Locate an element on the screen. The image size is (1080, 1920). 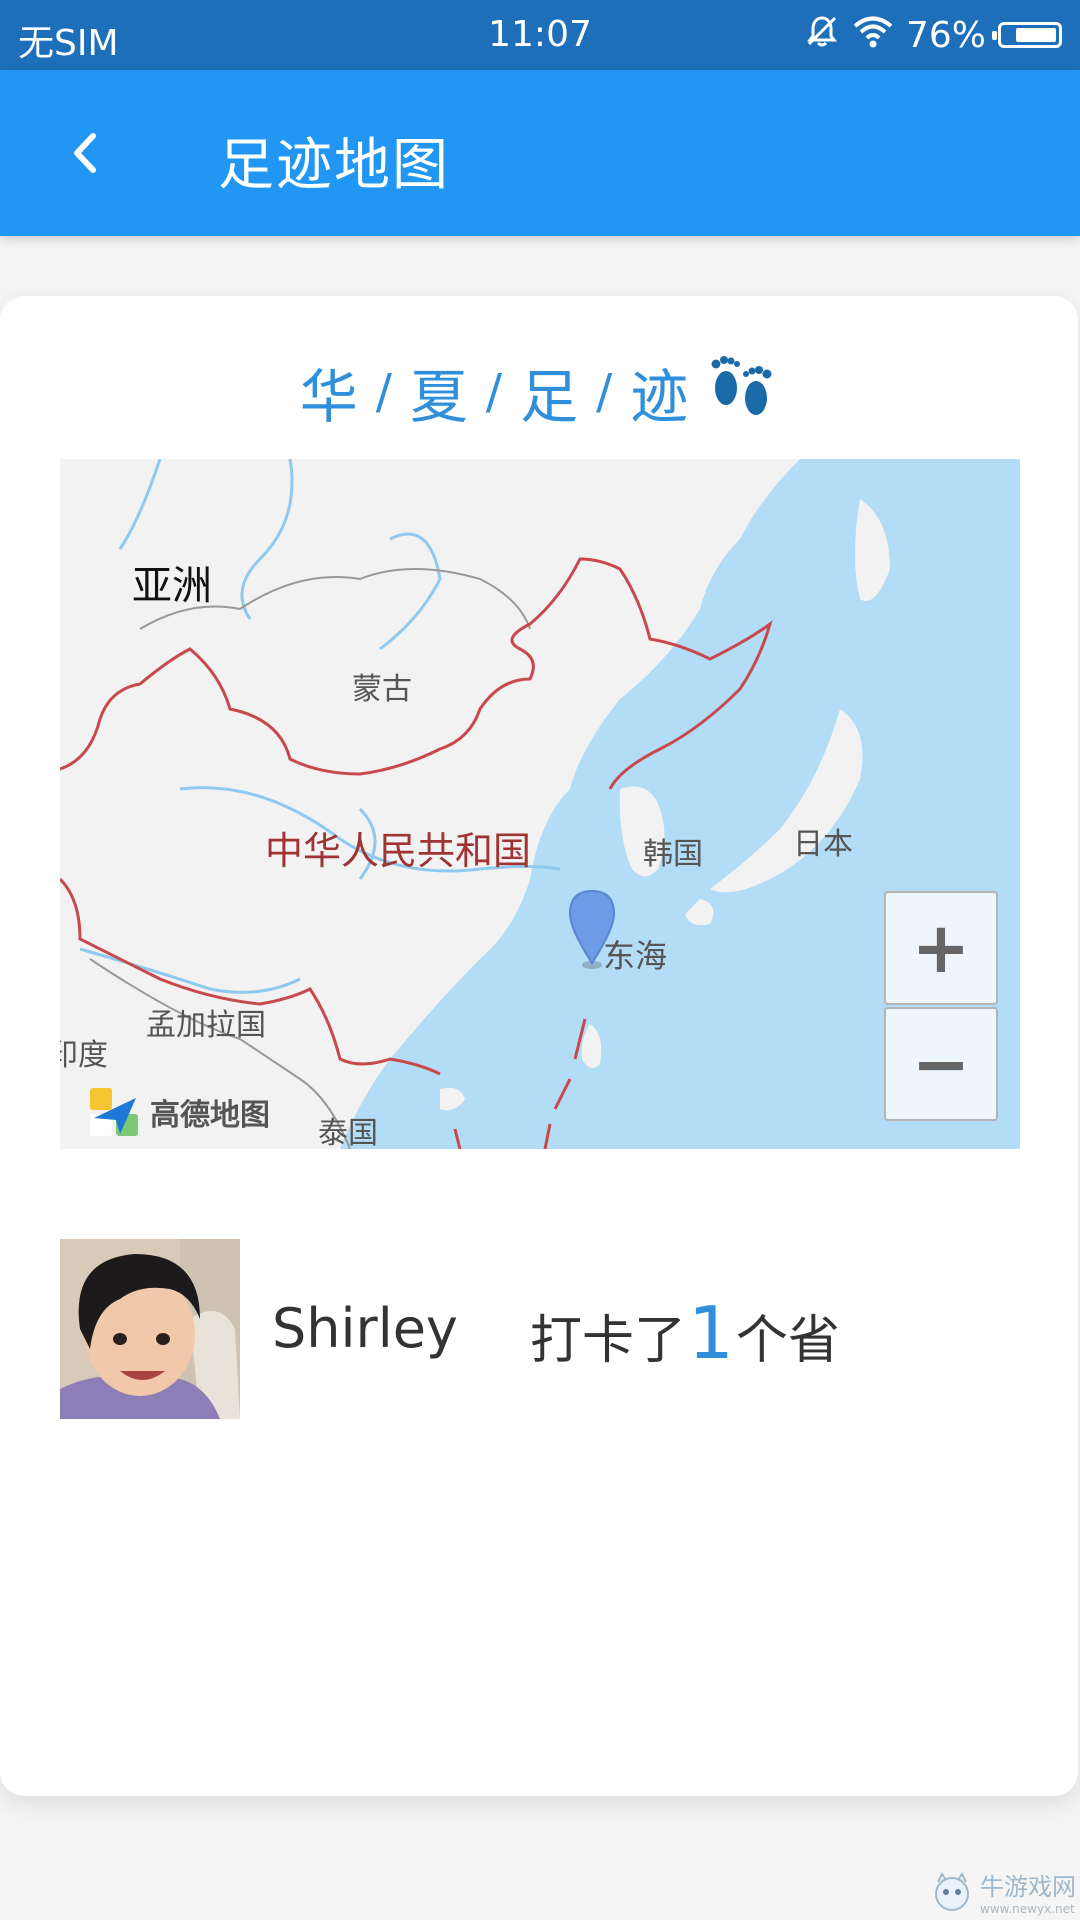
map-label-mongolia: 蒙古 is located at coordinates (382, 689).